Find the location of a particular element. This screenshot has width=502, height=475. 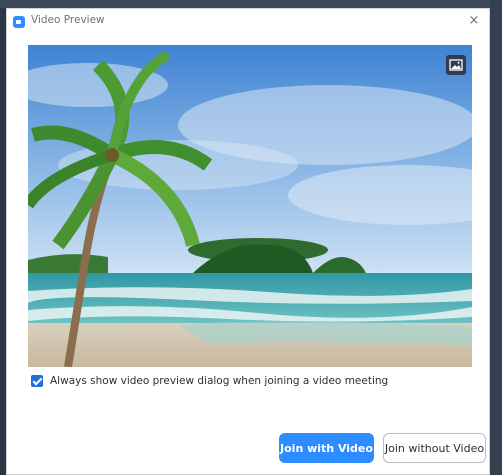

join-without-video-button: Join without Video is located at coordinates (434, 448).